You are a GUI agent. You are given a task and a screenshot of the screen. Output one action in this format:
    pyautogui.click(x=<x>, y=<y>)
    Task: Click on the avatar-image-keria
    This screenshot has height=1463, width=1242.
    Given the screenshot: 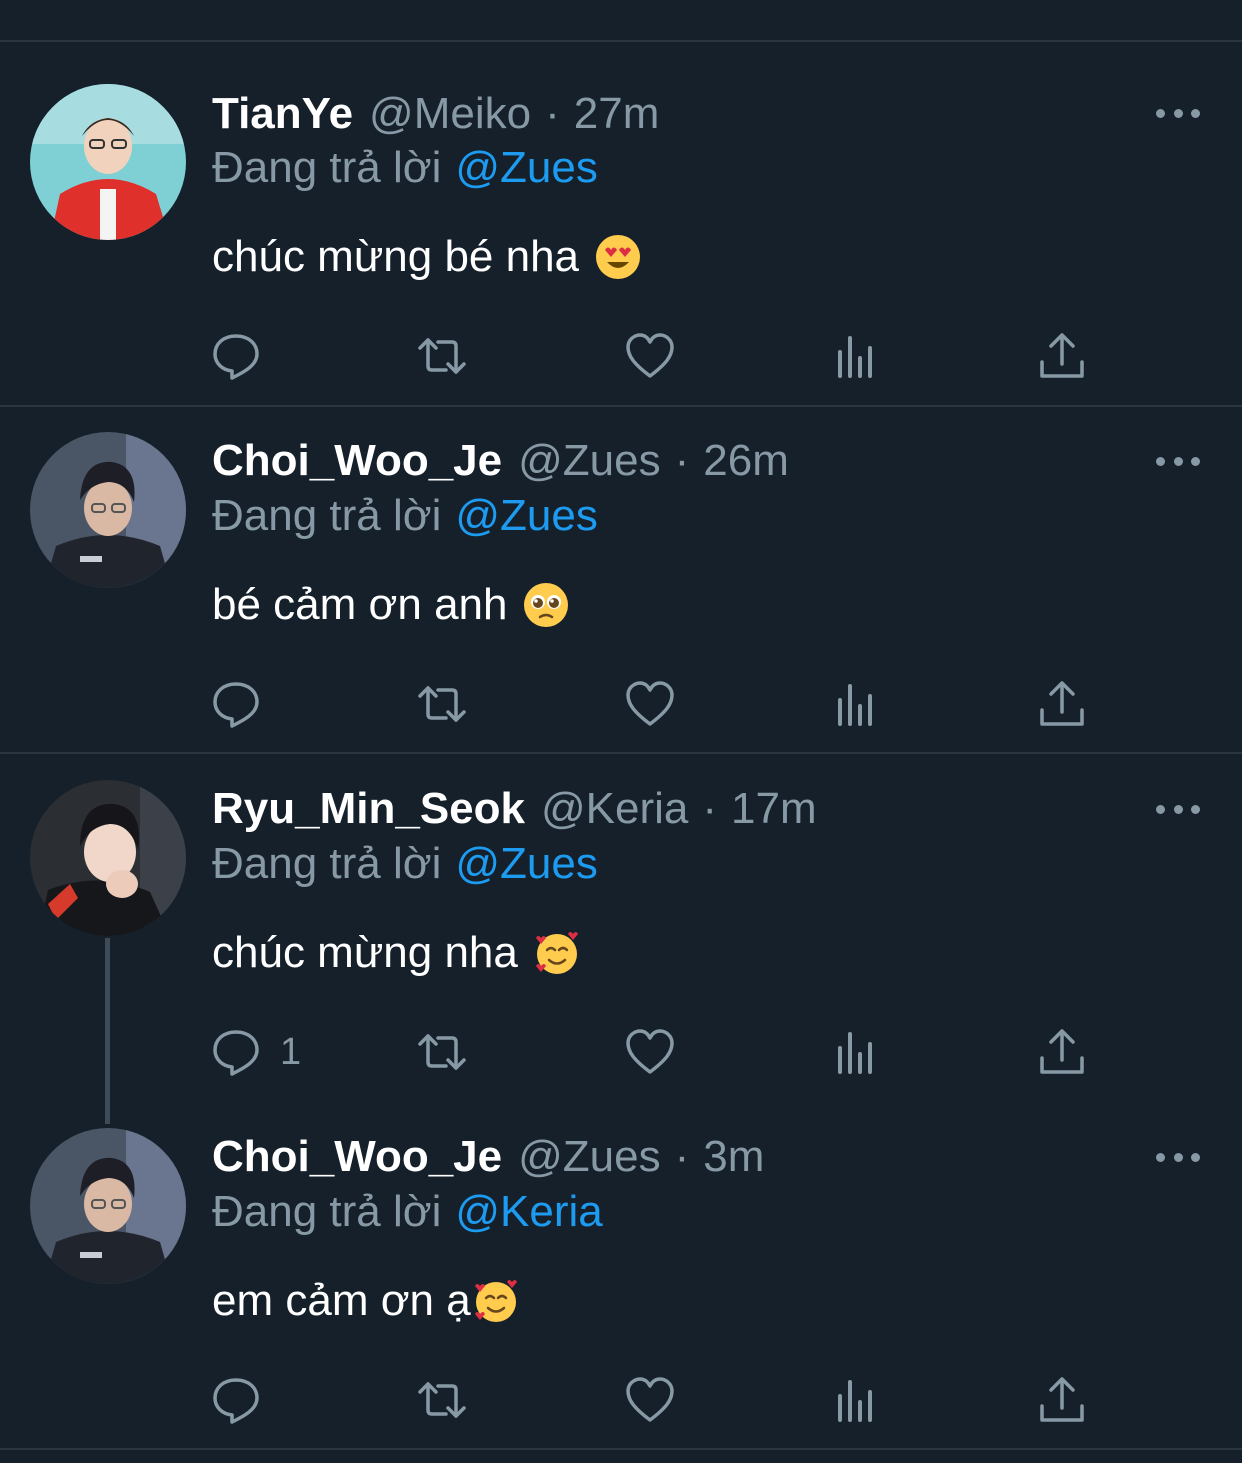 What is the action you would take?
    pyautogui.click(x=108, y=858)
    